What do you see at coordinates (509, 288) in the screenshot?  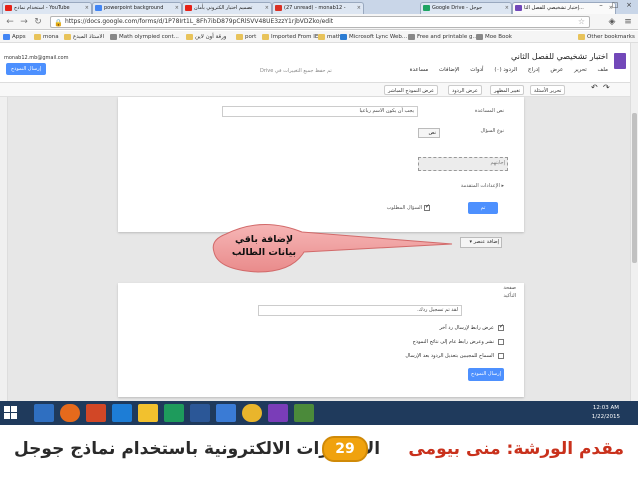 I see `confirmation-heading: صفحة` at bounding box center [509, 288].